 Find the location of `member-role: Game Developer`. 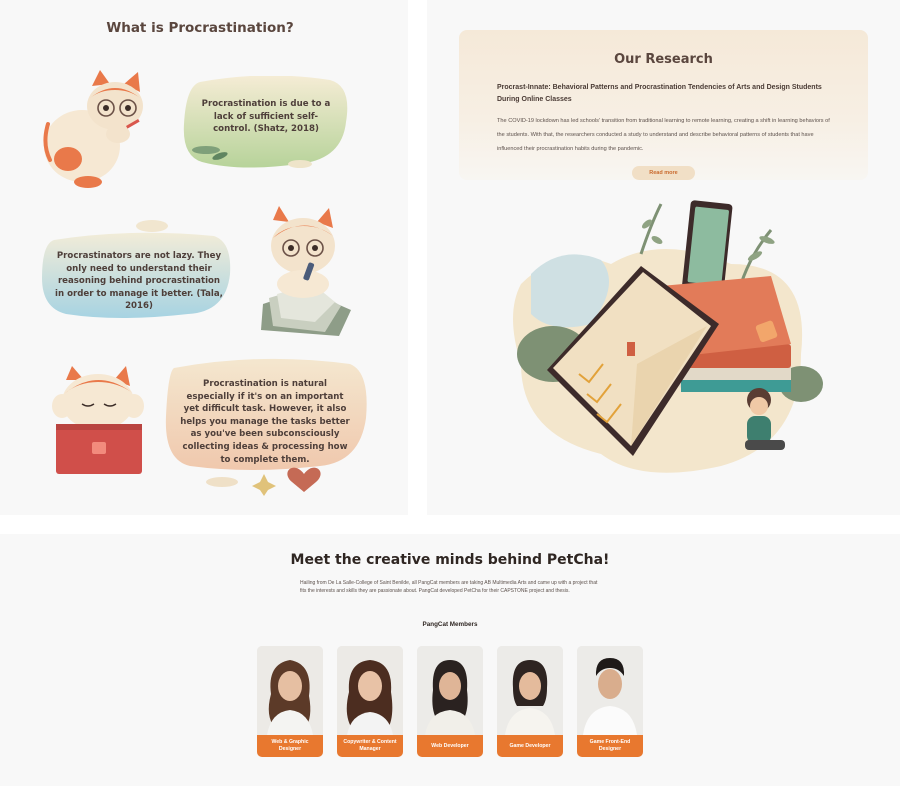

member-role: Game Developer is located at coordinates (530, 746).